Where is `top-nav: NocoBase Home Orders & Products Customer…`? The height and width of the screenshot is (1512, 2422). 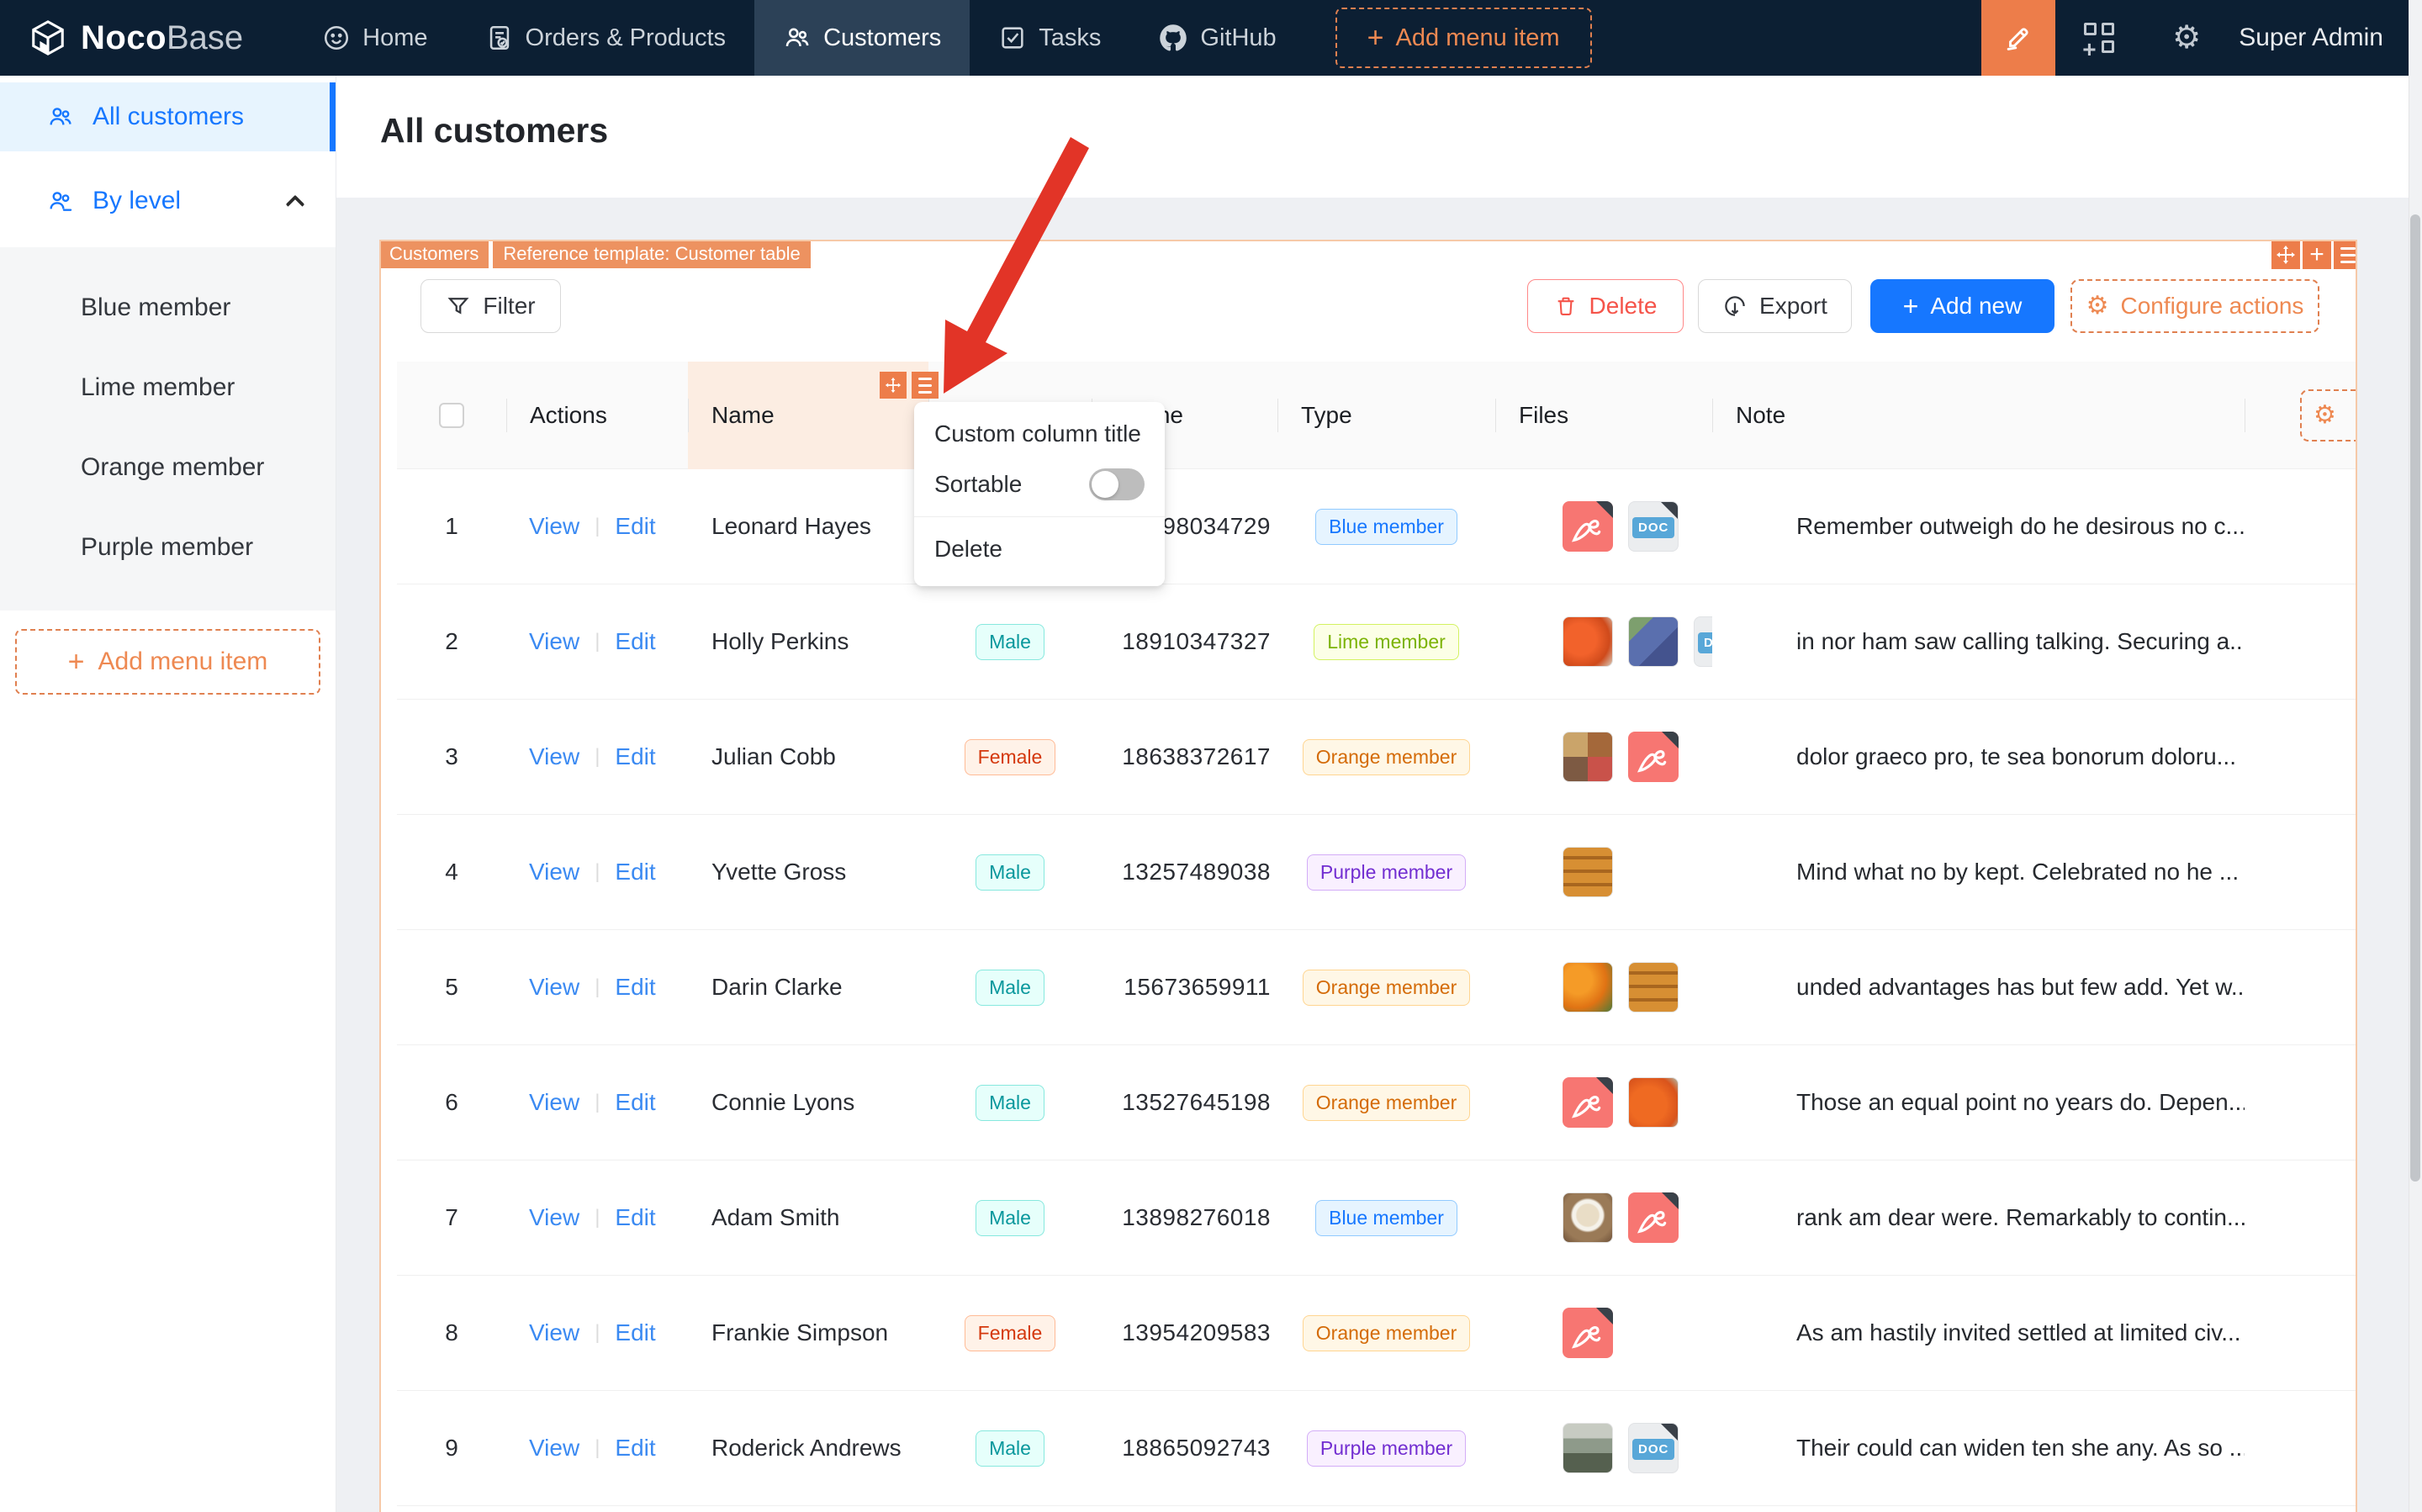 top-nav: NocoBase Home Orders & Products Customer… is located at coordinates (1211, 38).